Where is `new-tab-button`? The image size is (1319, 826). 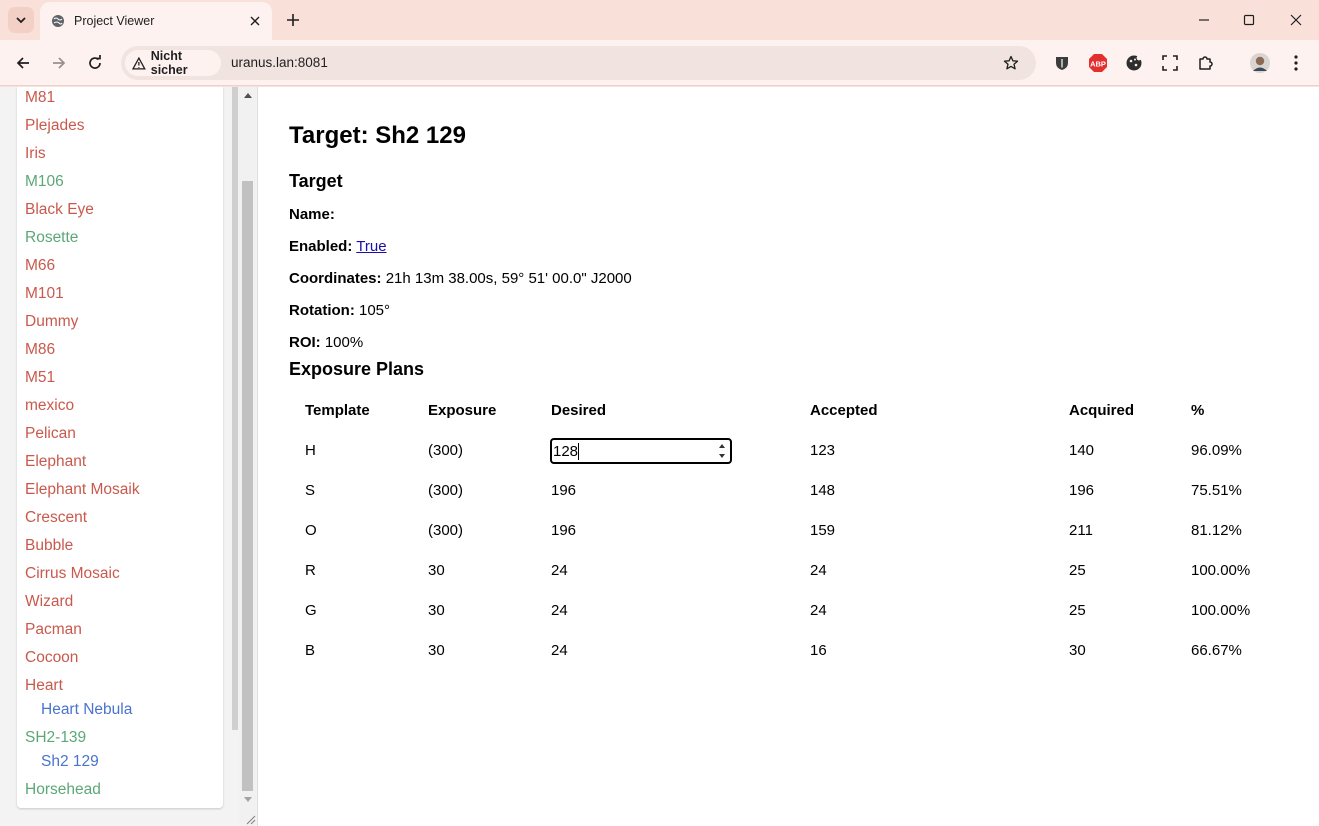
new-tab-button is located at coordinates (293, 20).